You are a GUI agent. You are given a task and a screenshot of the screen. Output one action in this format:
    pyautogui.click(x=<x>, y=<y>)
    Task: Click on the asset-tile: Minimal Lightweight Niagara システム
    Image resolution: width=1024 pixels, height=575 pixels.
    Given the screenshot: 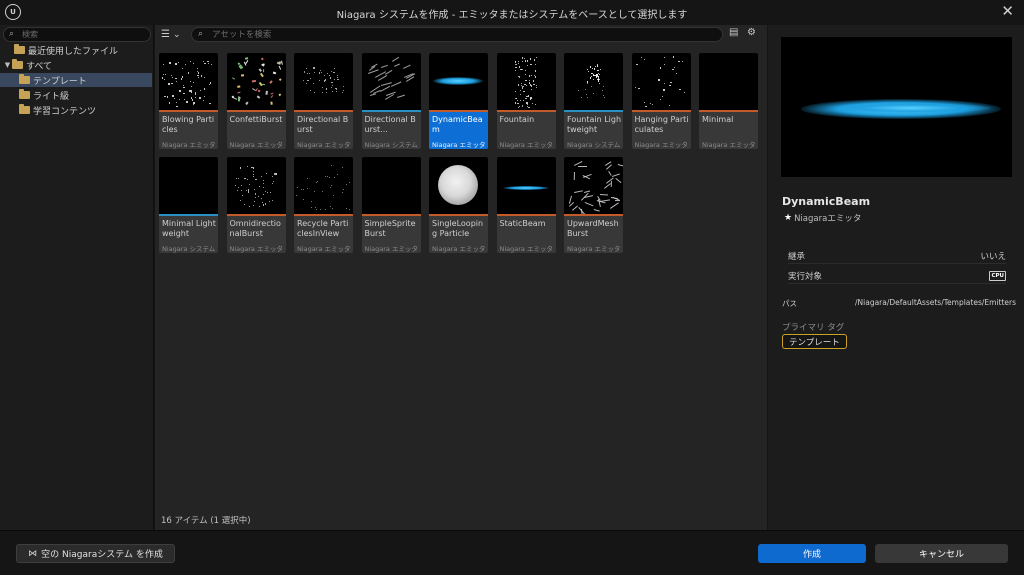 What is the action you would take?
    pyautogui.click(x=188, y=205)
    